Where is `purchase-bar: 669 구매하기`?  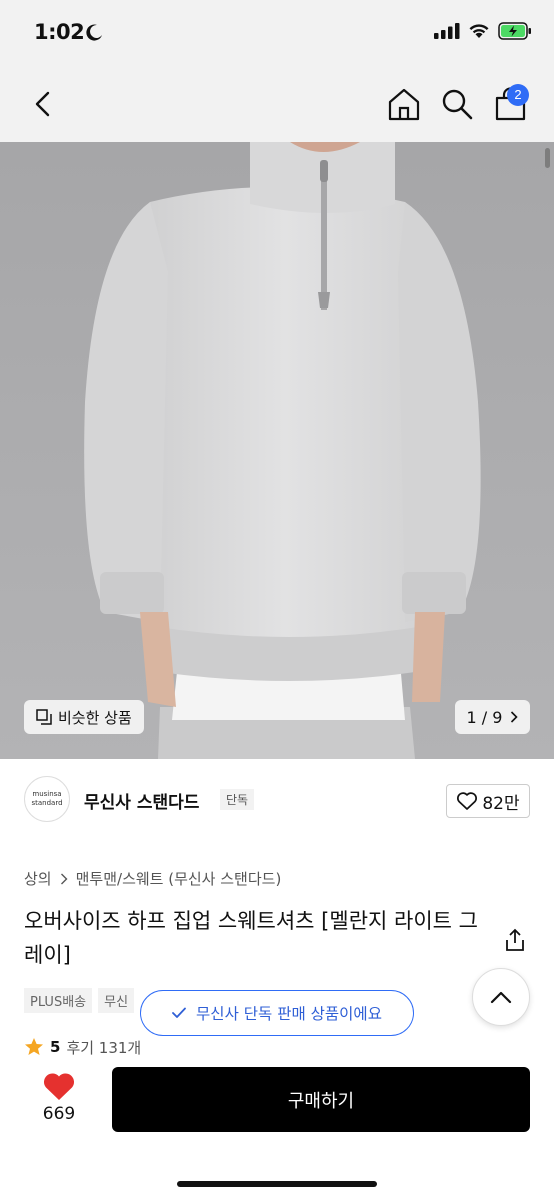
purchase-bar: 669 구매하기 is located at coordinates (277, 1129).